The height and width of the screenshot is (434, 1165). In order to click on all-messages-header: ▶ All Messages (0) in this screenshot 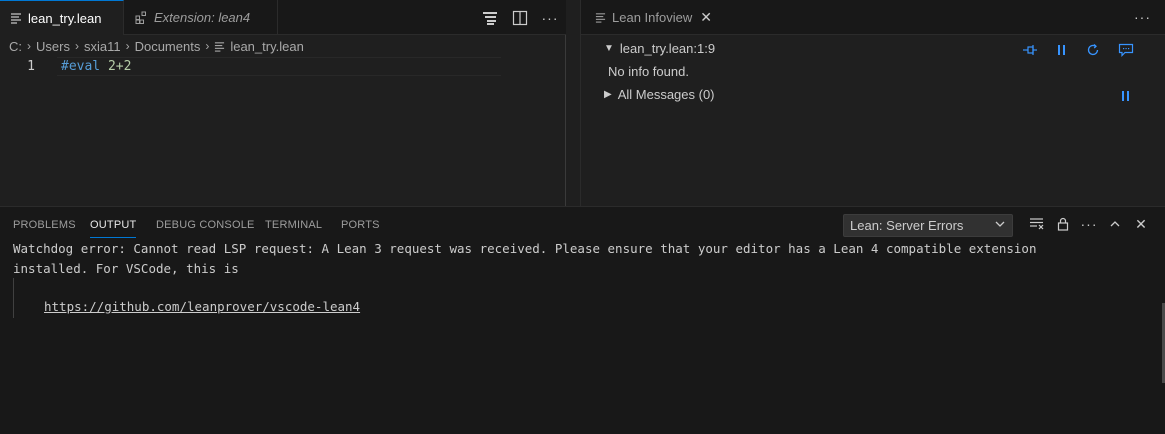, I will do `click(659, 94)`.